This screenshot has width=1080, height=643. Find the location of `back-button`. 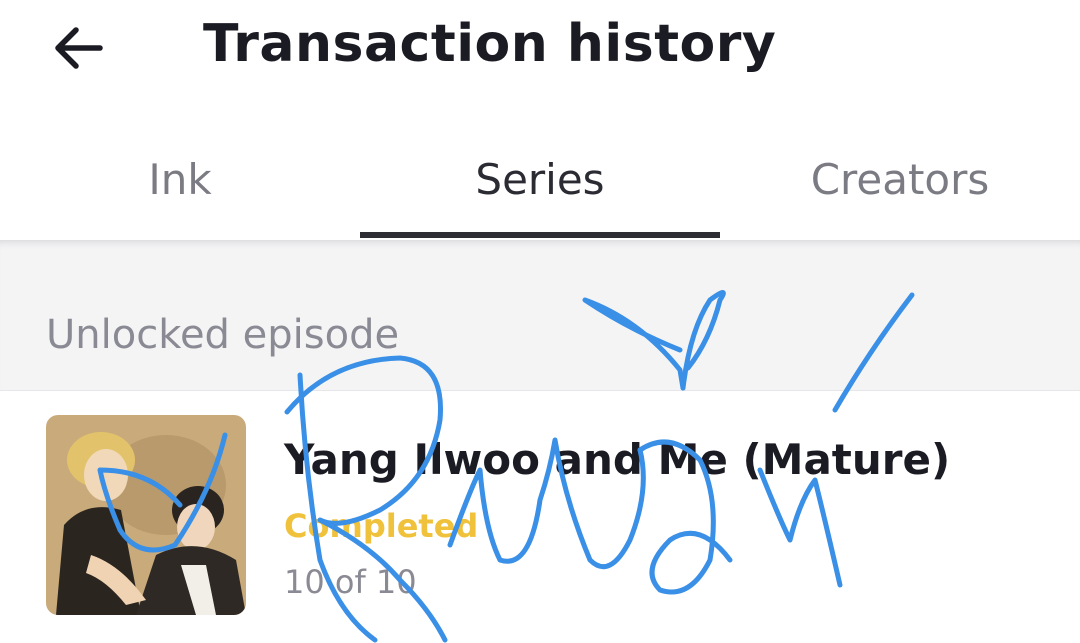

back-button is located at coordinates (78, 48).